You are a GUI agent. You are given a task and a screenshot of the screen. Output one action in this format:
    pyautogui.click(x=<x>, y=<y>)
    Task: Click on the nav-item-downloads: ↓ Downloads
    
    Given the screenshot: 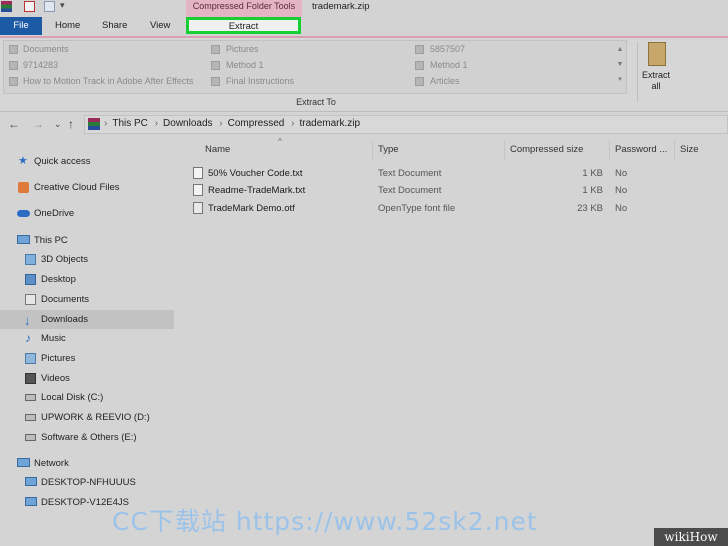 What is the action you would take?
    pyautogui.click(x=87, y=319)
    